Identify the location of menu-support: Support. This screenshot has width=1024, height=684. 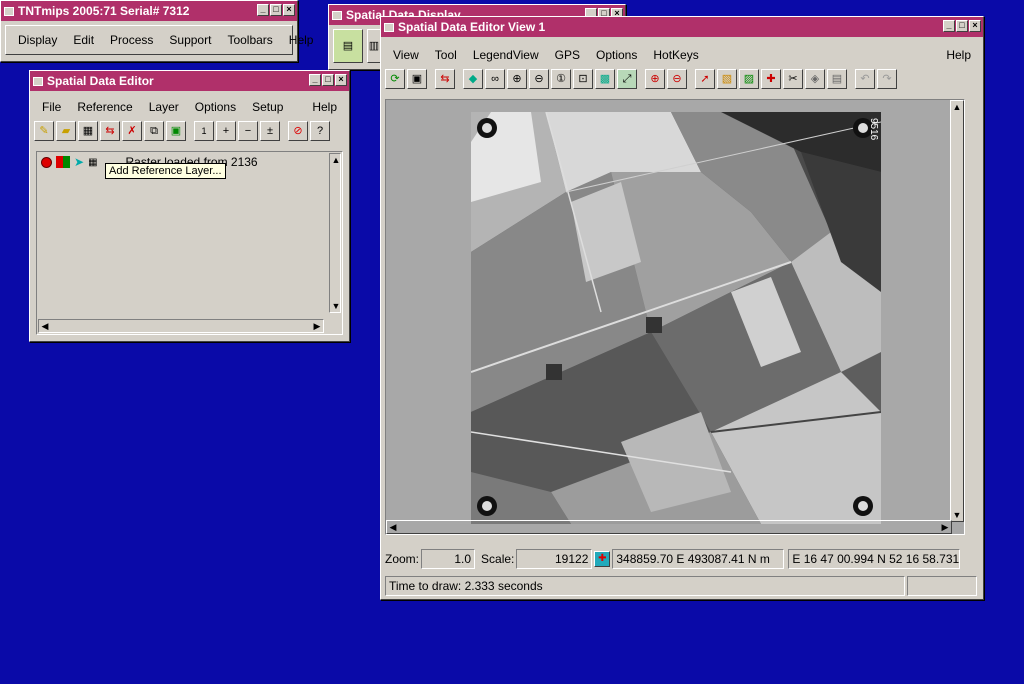
(190, 40).